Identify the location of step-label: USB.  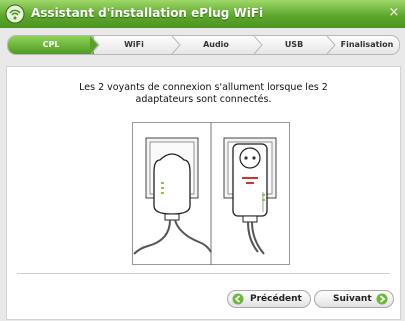
(294, 44).